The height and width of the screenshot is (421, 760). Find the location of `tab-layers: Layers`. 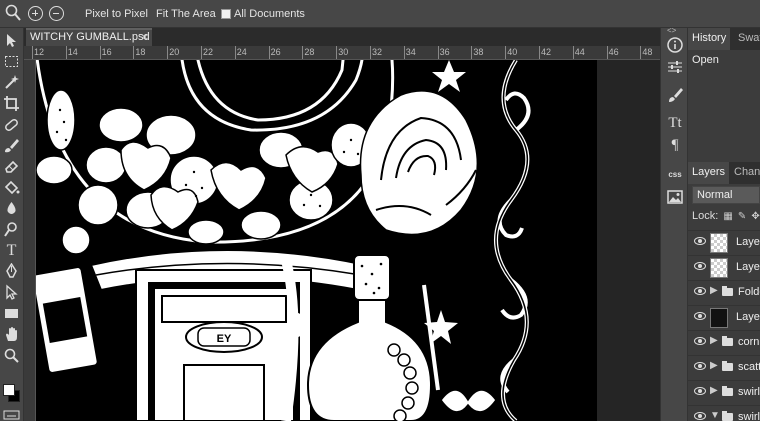

tab-layers: Layers is located at coordinates (709, 173).